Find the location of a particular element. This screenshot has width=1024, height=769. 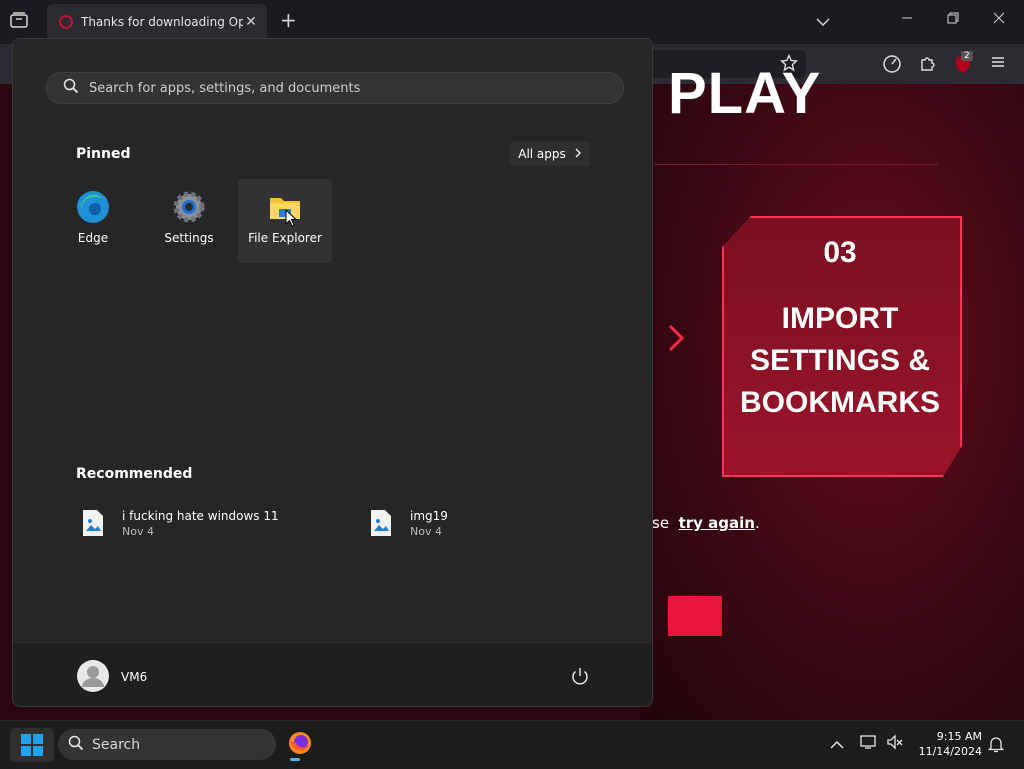

search-placeholder: Search for apps, settings, and documents is located at coordinates (225, 88).